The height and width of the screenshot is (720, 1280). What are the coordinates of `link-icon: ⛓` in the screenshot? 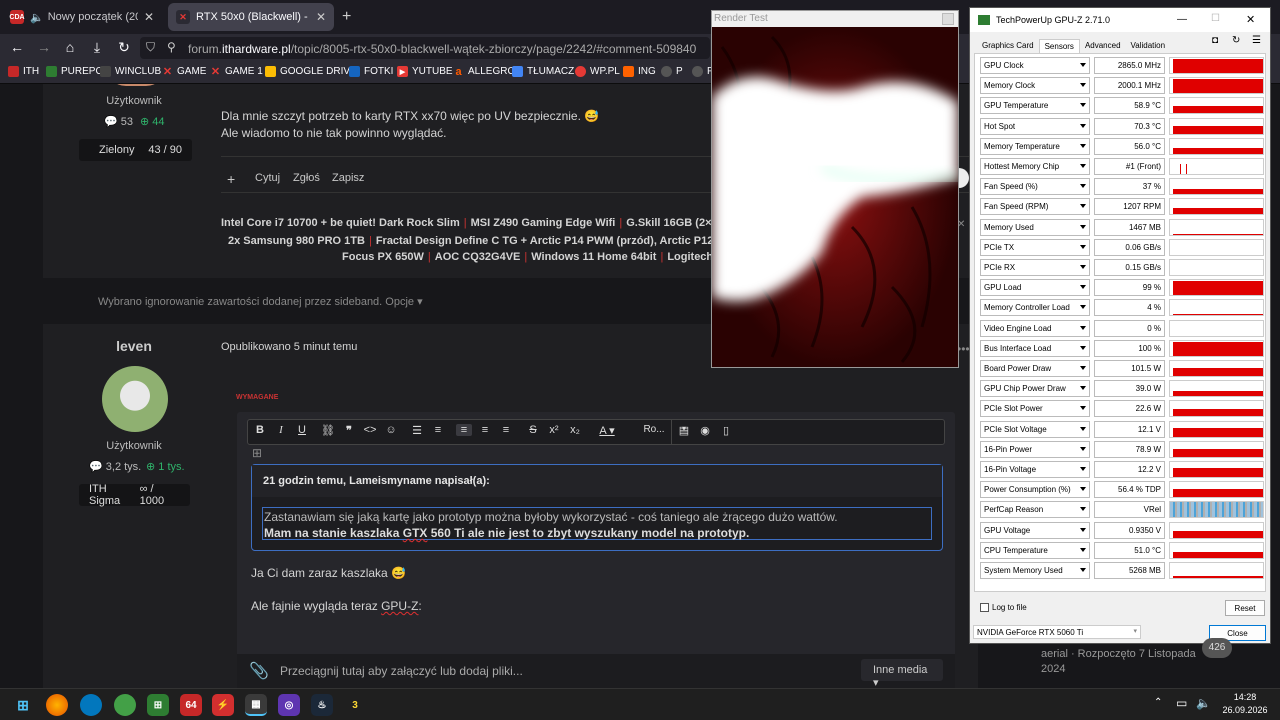 It's located at (328, 430).